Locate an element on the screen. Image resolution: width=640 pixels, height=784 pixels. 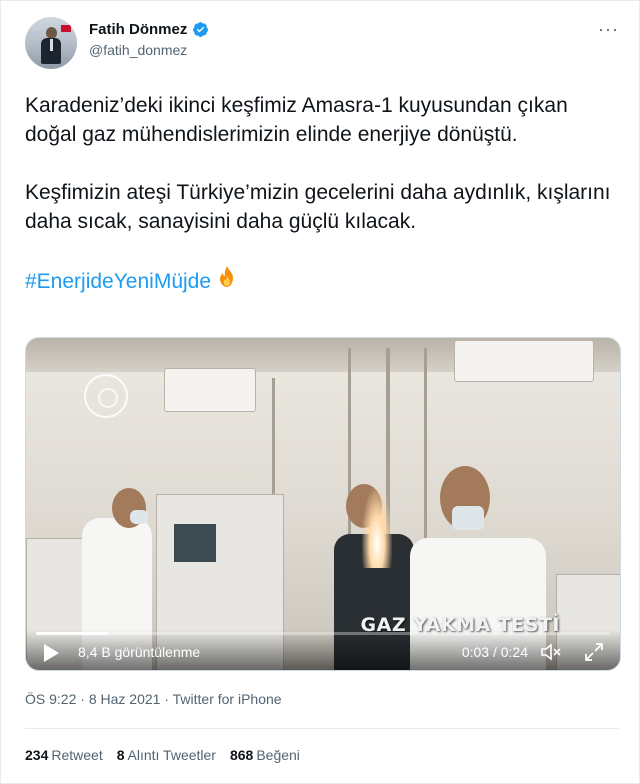
quote-count: 8 is located at coordinates (120, 755).